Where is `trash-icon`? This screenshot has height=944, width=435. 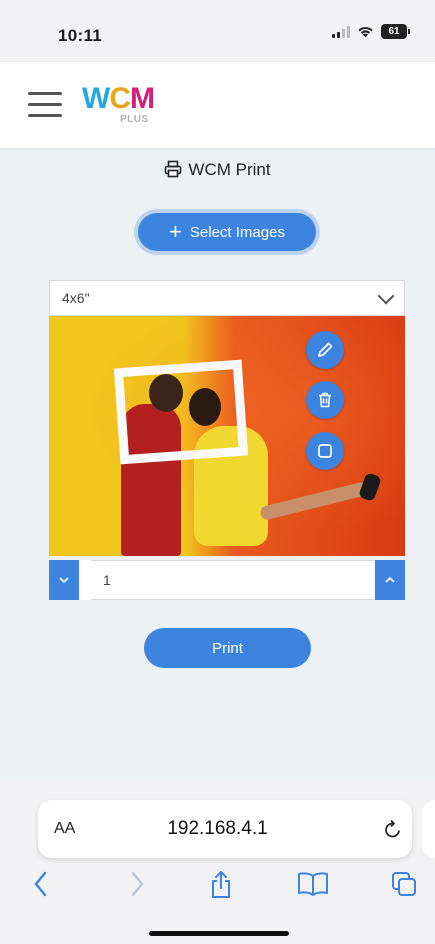 trash-icon is located at coordinates (325, 400).